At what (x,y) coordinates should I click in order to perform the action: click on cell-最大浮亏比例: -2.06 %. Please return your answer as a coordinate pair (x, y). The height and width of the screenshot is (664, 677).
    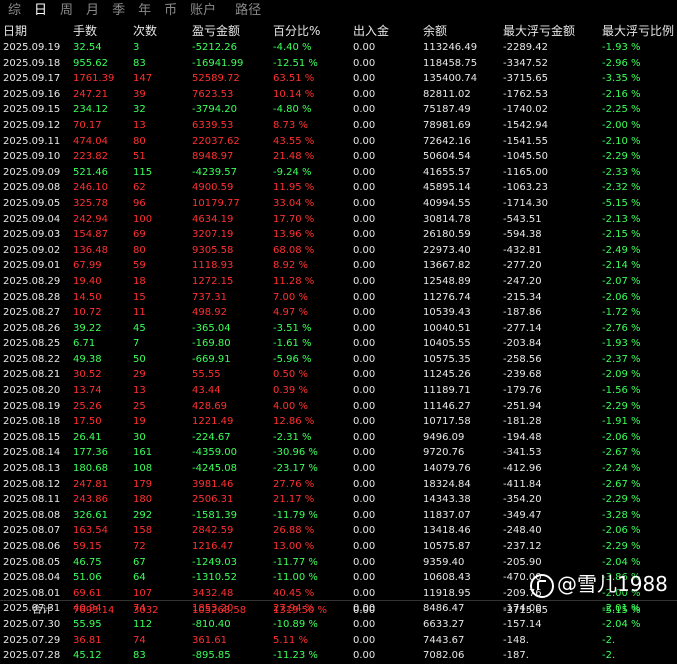
    Looking at the image, I should click on (621, 437).